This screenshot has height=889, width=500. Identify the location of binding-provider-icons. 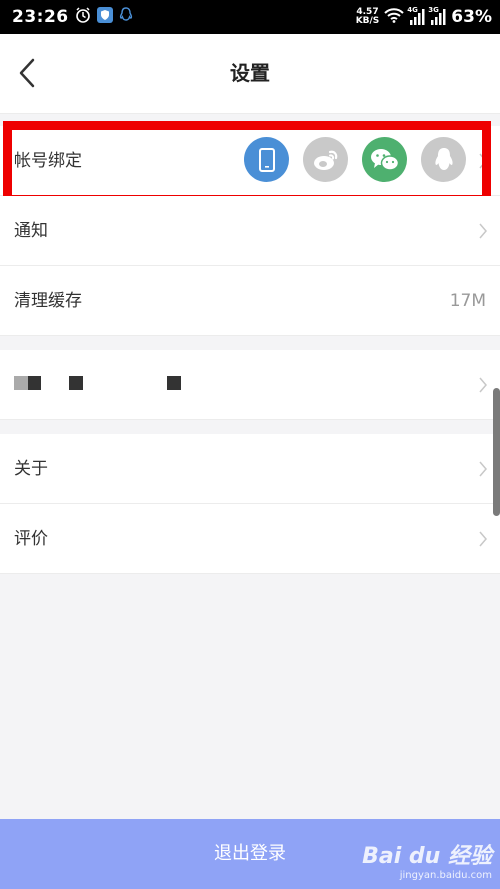
(355, 159).